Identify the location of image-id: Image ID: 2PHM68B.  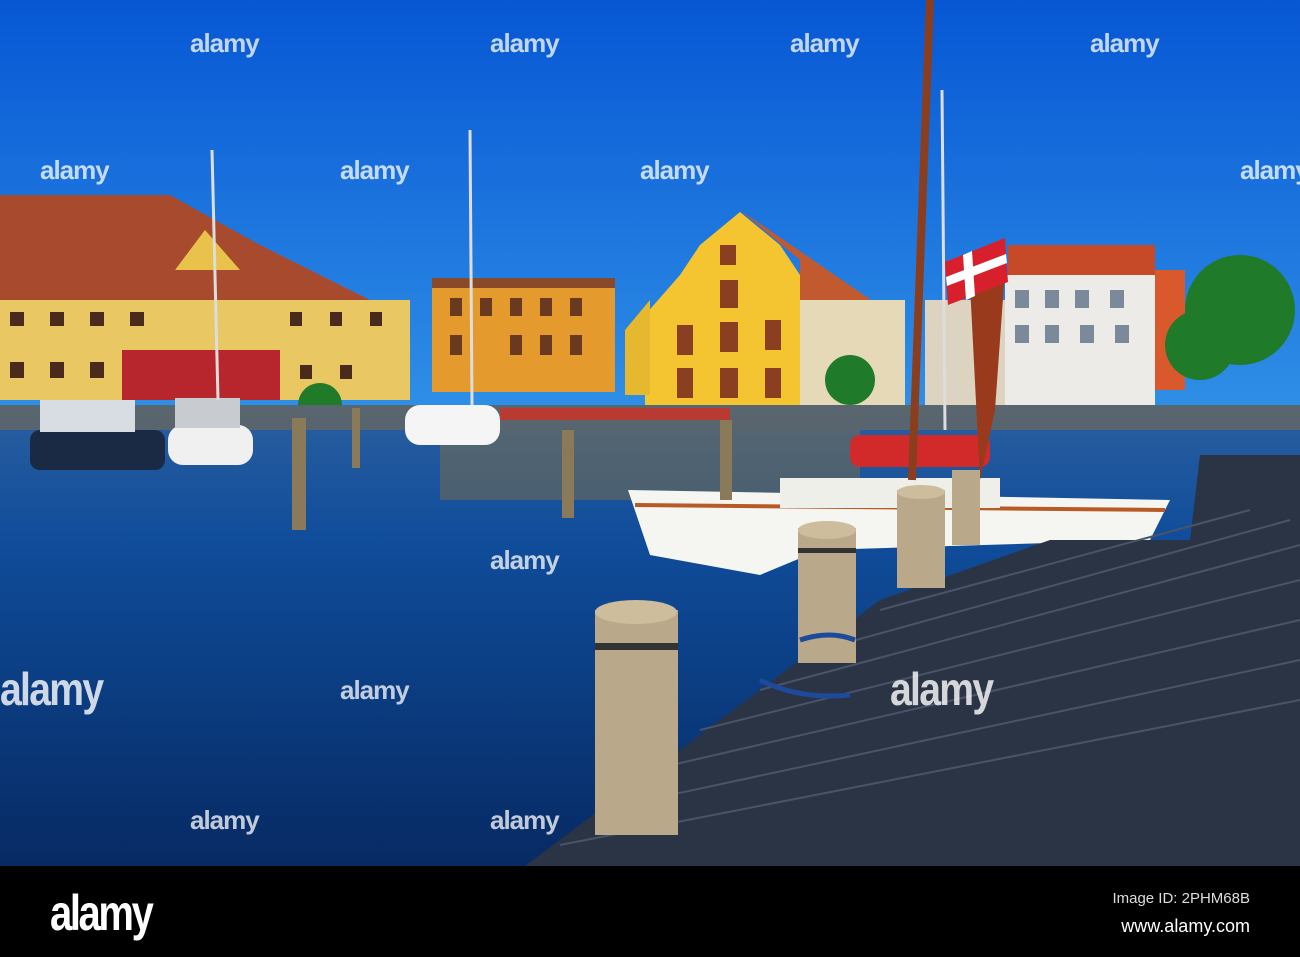
(1181, 898).